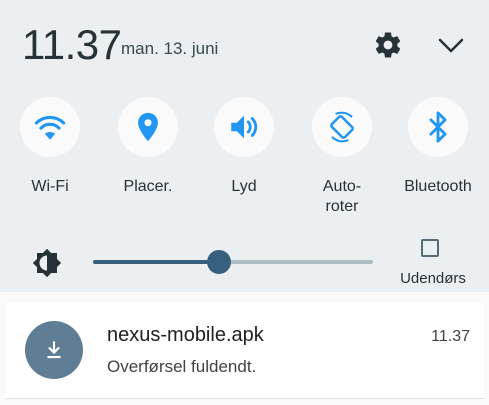 This screenshot has width=489, height=405. I want to click on auto-rotate-icon, so click(342, 127).